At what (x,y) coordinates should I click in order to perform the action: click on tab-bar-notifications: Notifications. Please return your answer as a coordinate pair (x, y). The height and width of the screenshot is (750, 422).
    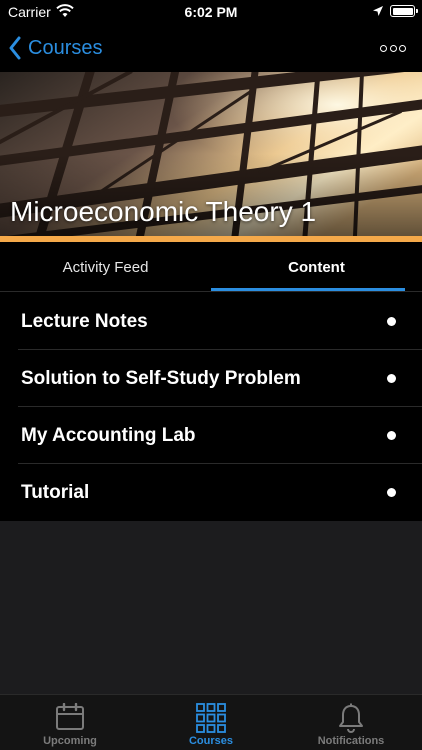
    Looking at the image, I should click on (351, 722).